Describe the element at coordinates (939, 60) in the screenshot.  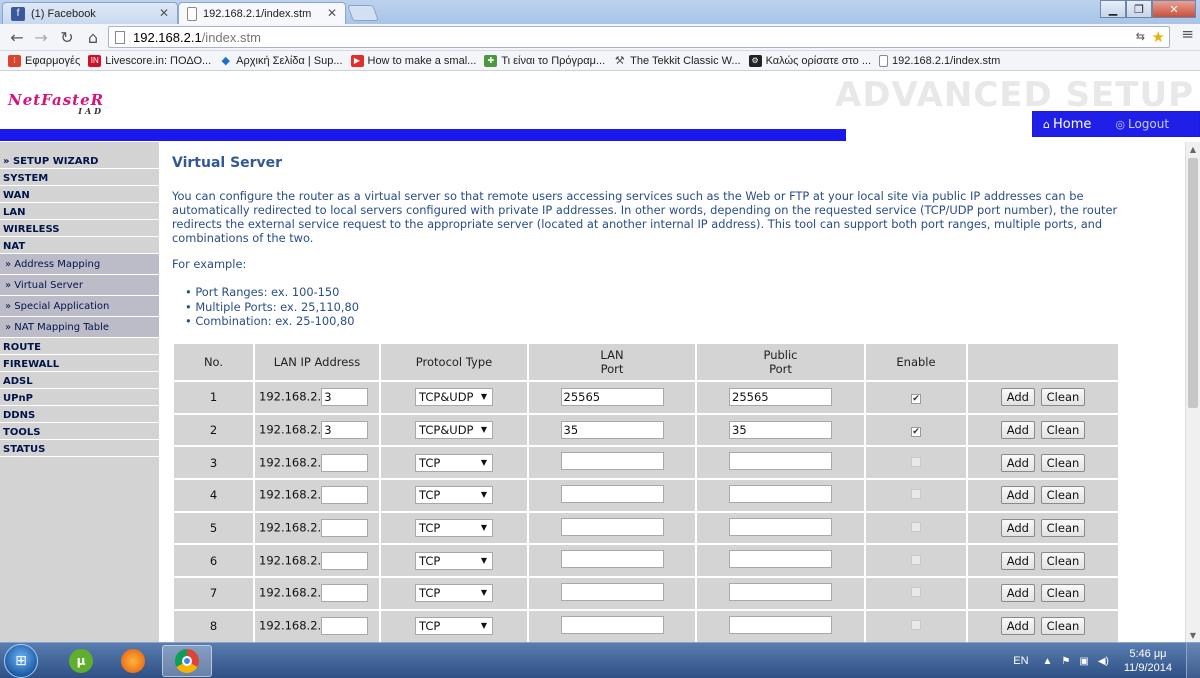
I see `bookmark-item: 192.168.2.1/index.stm` at that location.